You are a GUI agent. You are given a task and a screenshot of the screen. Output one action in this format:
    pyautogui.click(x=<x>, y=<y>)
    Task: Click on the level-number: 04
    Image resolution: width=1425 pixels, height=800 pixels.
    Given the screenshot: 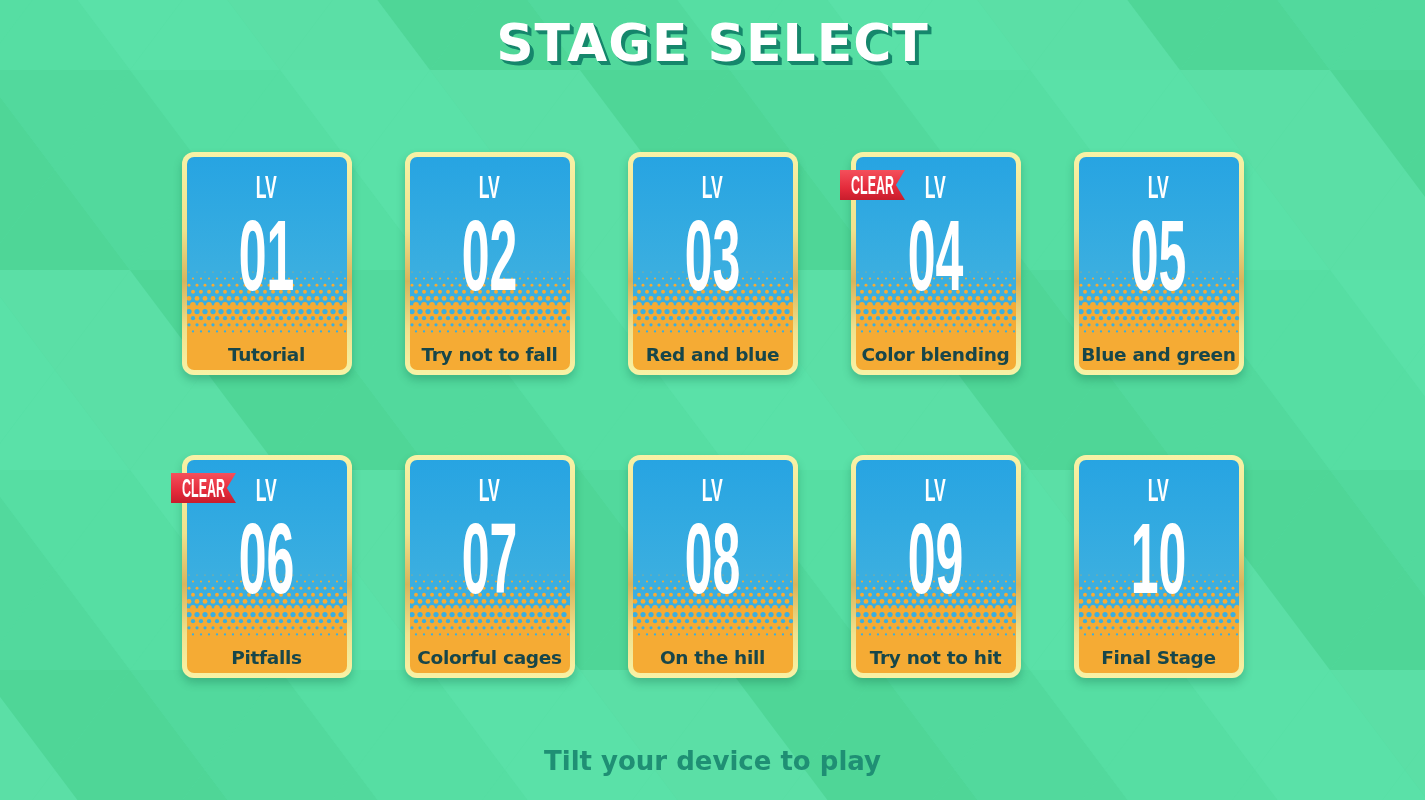 What is the action you would take?
    pyautogui.click(x=935, y=255)
    